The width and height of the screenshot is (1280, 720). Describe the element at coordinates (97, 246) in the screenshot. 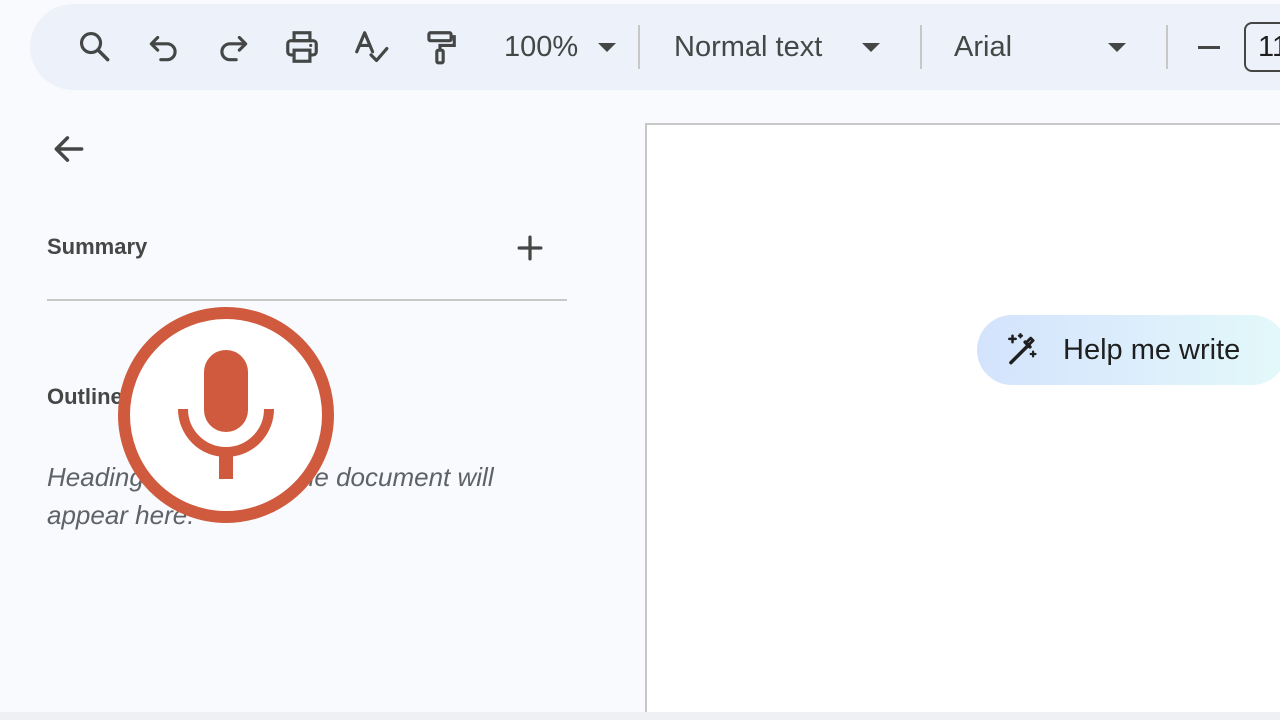

I see `summary-heading: Summary` at that location.